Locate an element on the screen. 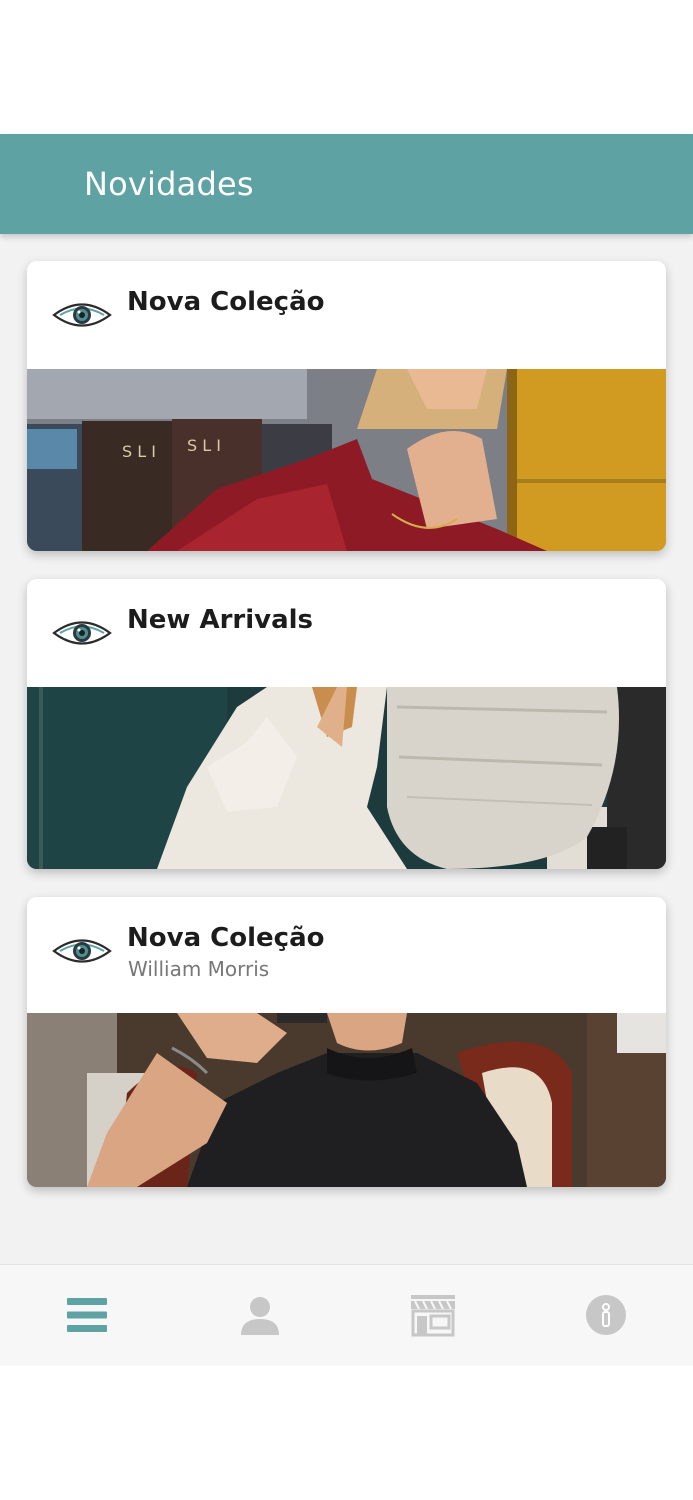 Image resolution: width=693 pixels, height=1500 pixels. system-area is located at coordinates (346, 1433).